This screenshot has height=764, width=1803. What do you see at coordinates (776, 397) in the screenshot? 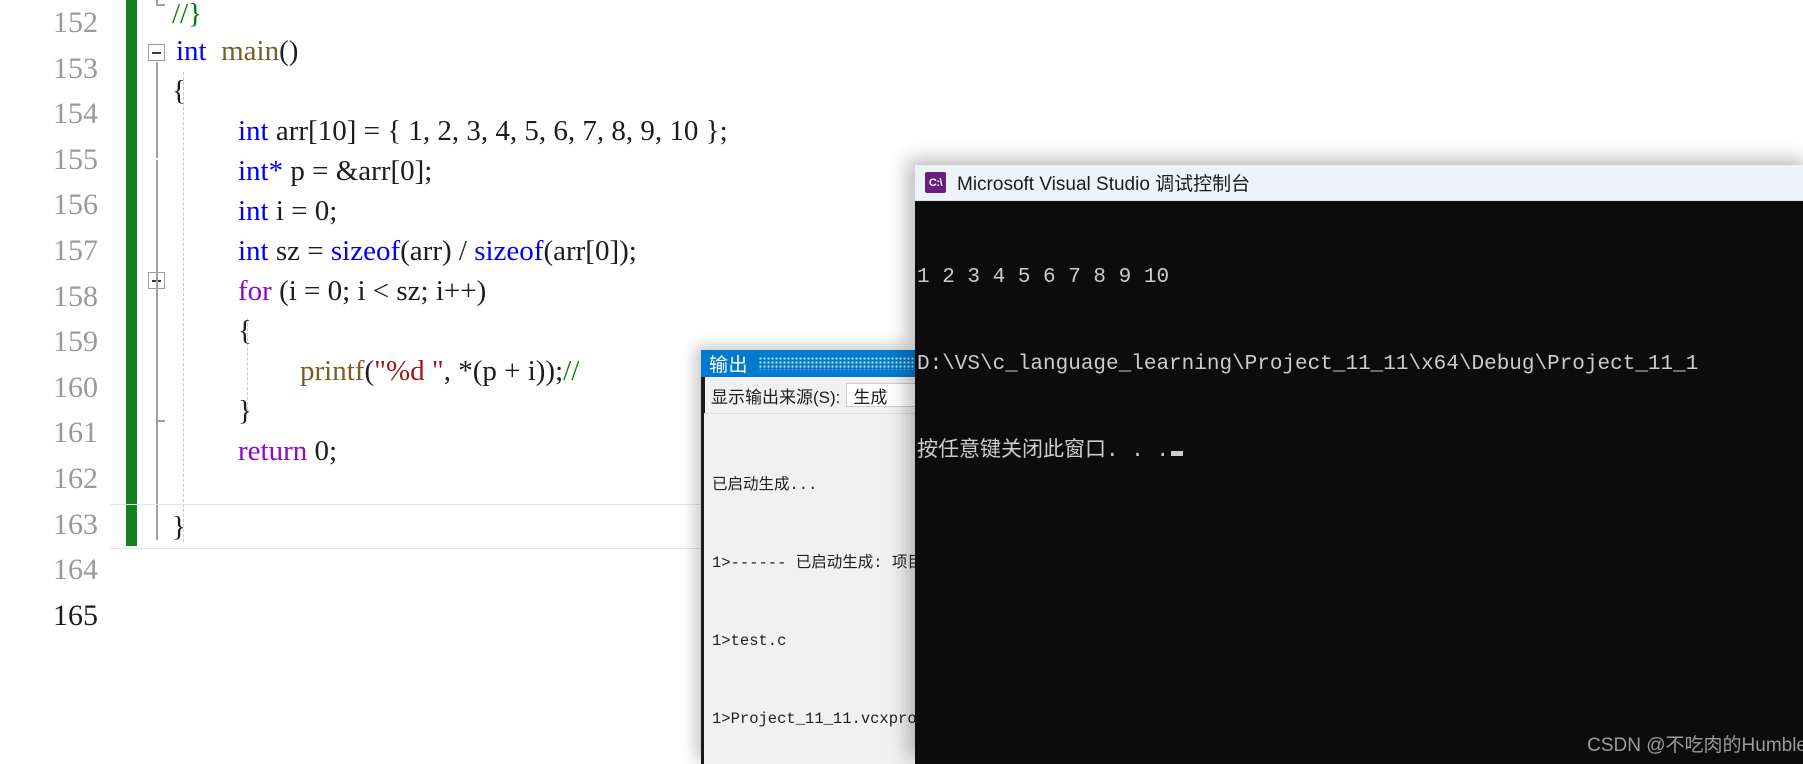
I see `output-source-label: 显示输出来源(S):` at bounding box center [776, 397].